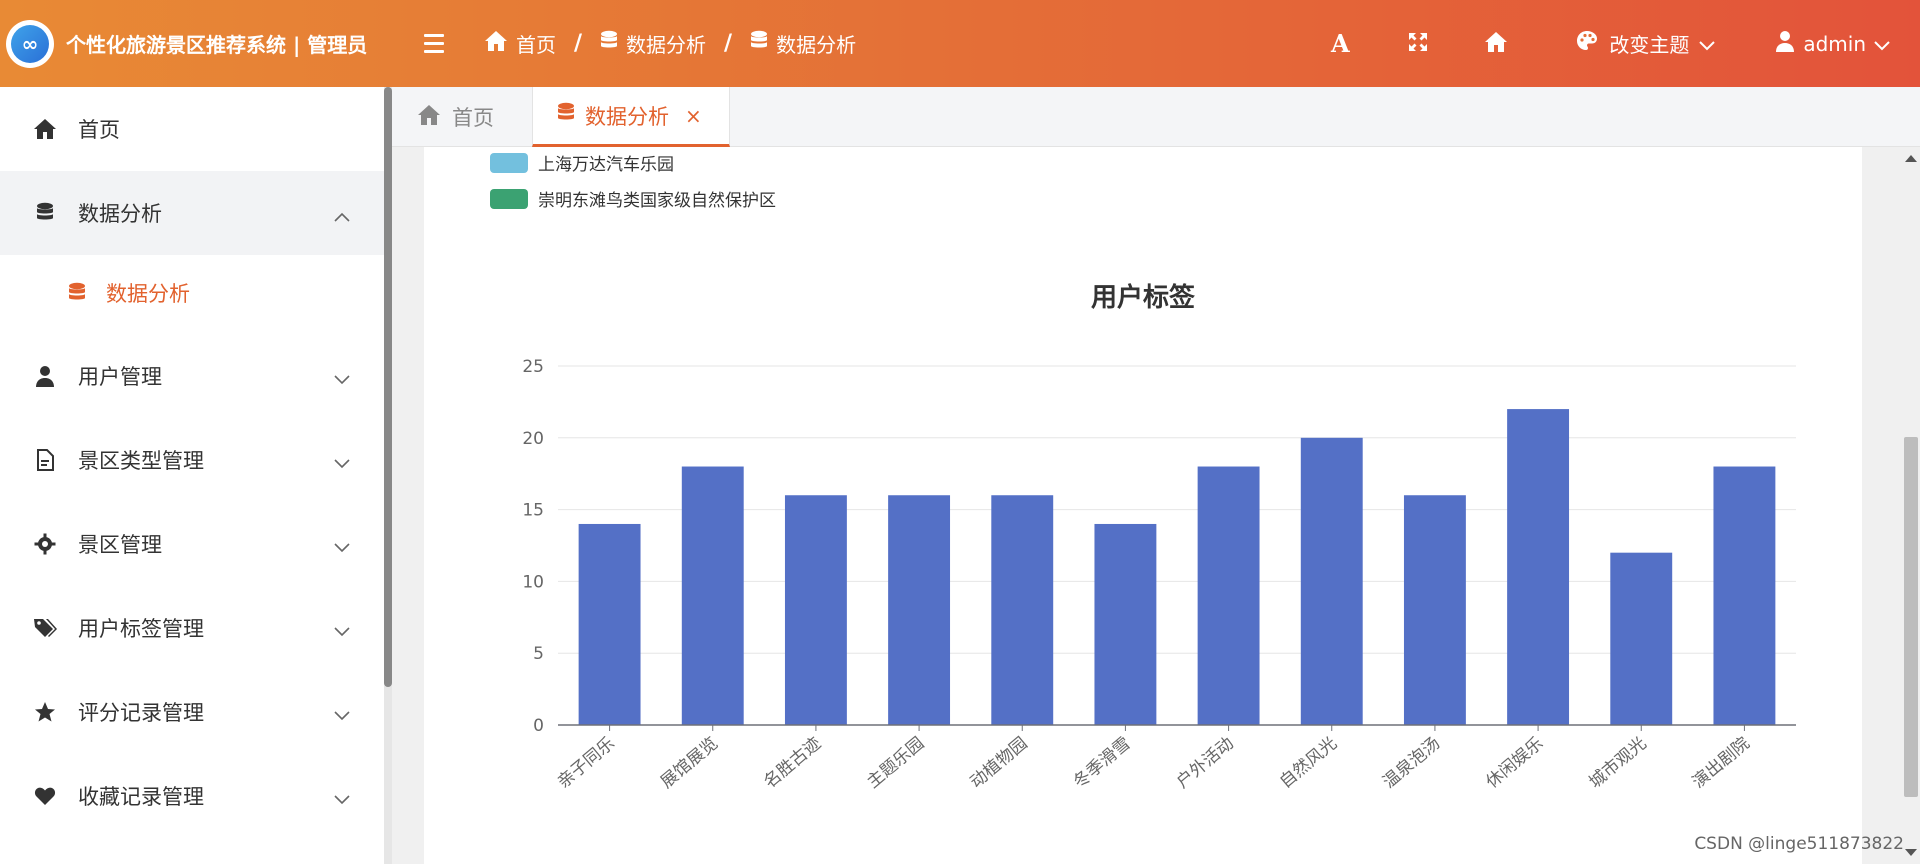  What do you see at coordinates (192, 544) in the screenshot?
I see `sidebar-item-scenic: 景区管理` at bounding box center [192, 544].